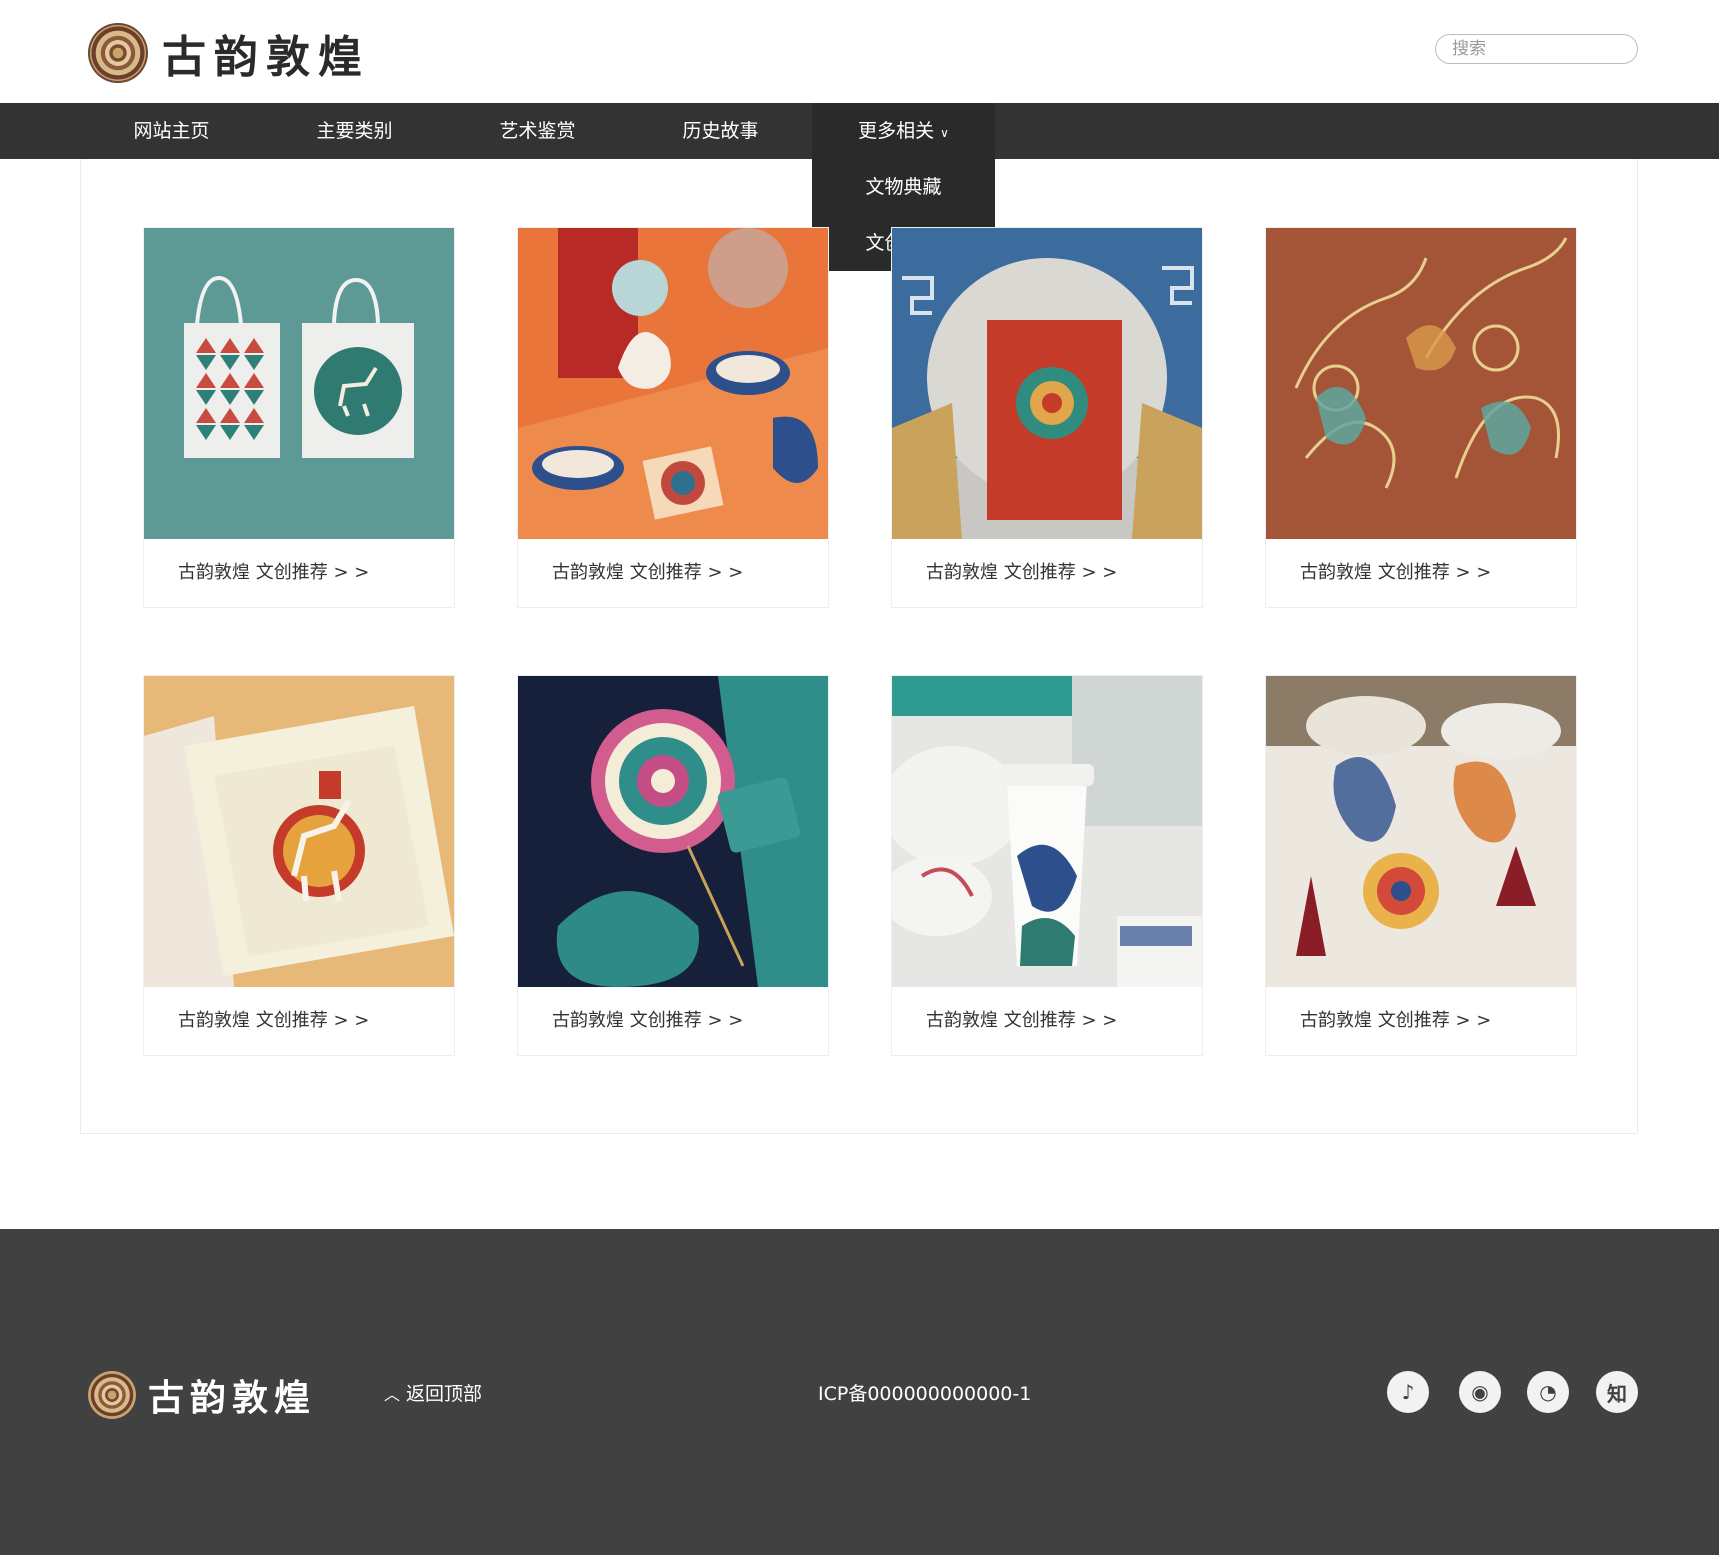  I want to click on site-logo: 古韵敦煌, so click(229, 53).